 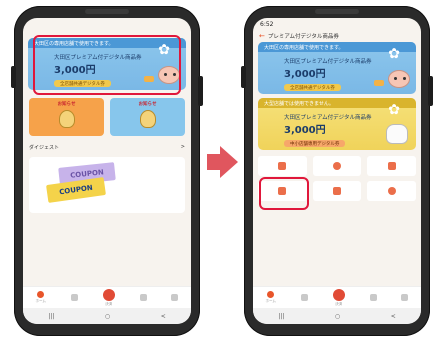 I want to click on transfer-icon, so click(x=336, y=190).